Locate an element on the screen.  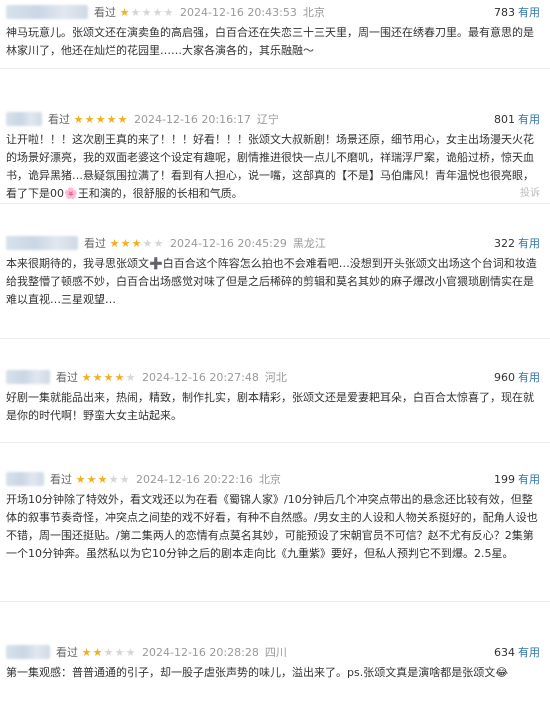
useful-vote: 322 有用 is located at coordinates (517, 243).